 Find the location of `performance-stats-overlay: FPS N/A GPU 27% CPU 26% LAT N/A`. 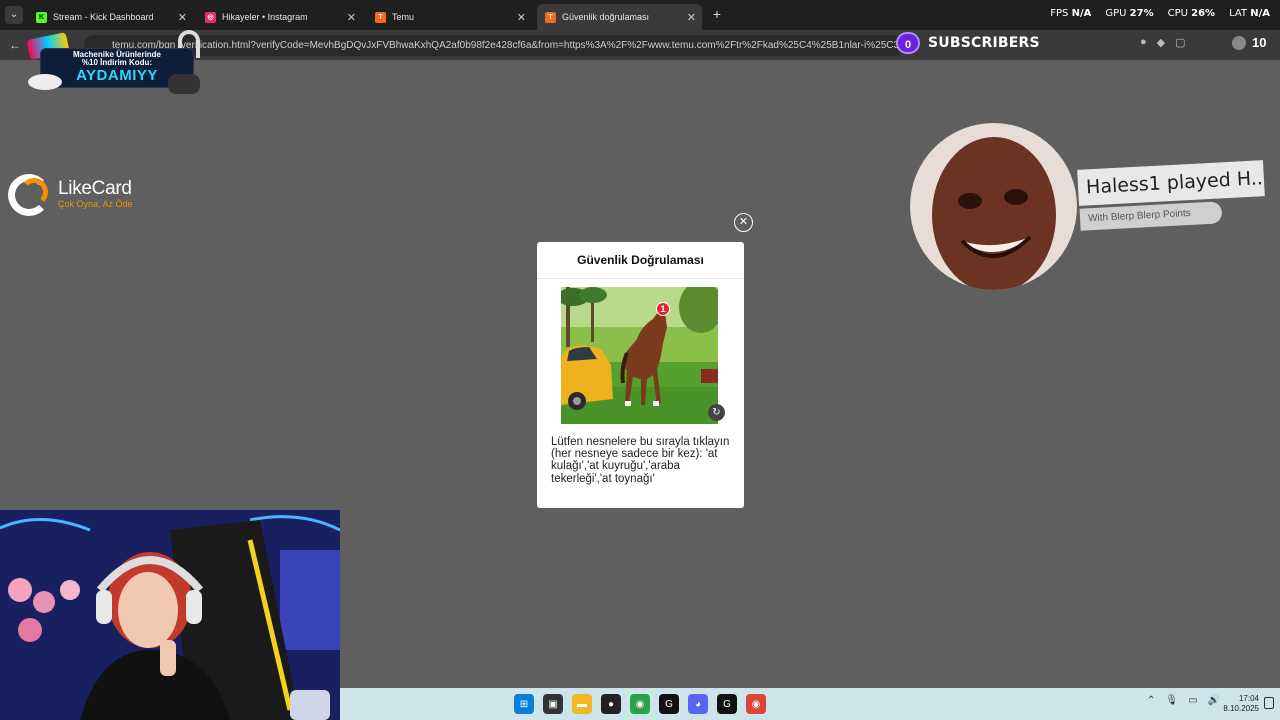

performance-stats-overlay: FPS N/A GPU 27% CPU 26% LAT N/A is located at coordinates (1160, 13).